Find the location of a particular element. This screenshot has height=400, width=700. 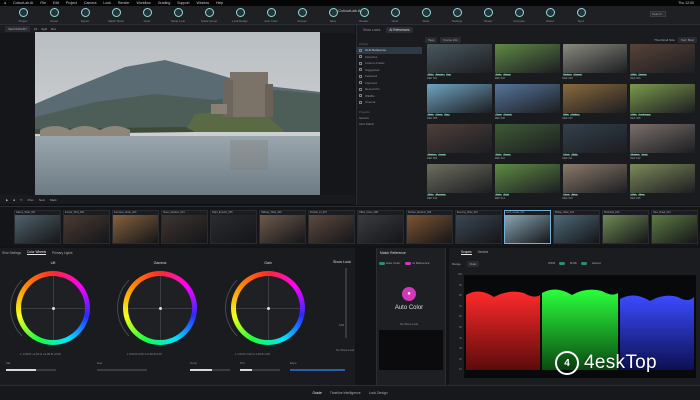

toolbar-button: Settings is located at coordinates (457, 15).